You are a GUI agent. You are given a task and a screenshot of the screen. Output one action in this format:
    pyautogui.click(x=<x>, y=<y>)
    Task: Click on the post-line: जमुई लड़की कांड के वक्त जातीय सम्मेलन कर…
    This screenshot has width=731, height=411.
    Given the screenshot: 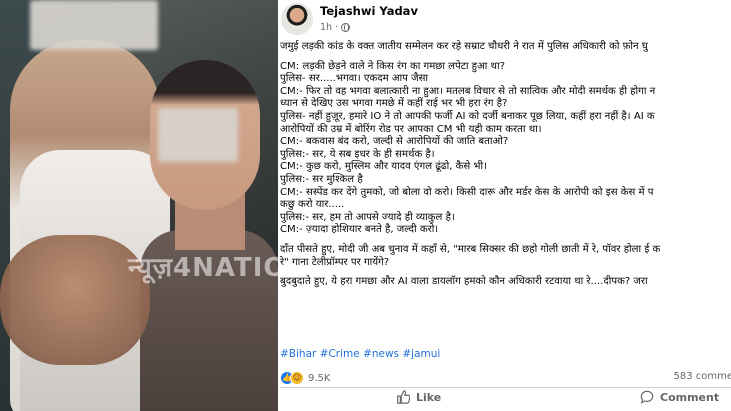 What is the action you would take?
    pyautogui.click(x=464, y=46)
    